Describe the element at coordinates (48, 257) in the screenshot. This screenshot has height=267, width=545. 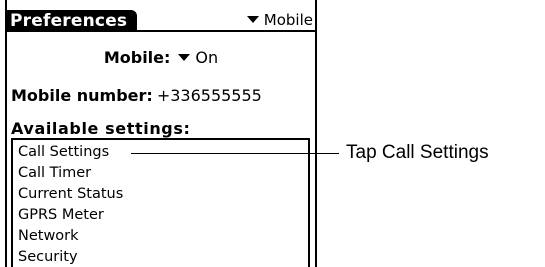
I see `list-item-security: Security` at that location.